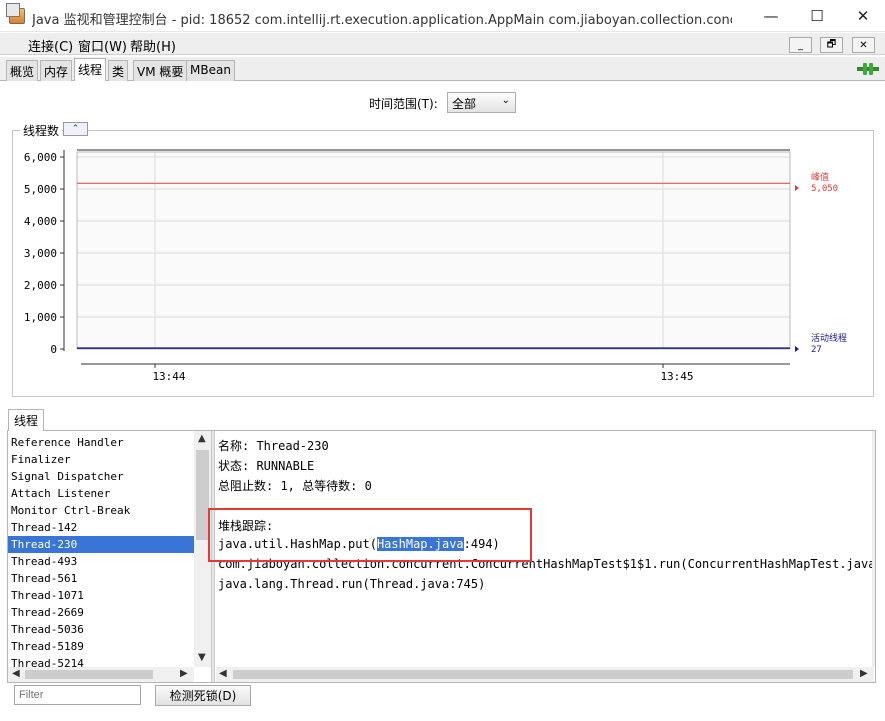 This screenshot has height=721, width=885. Describe the element at coordinates (868, 69) in the screenshot. I see `connection-status-icon` at that location.